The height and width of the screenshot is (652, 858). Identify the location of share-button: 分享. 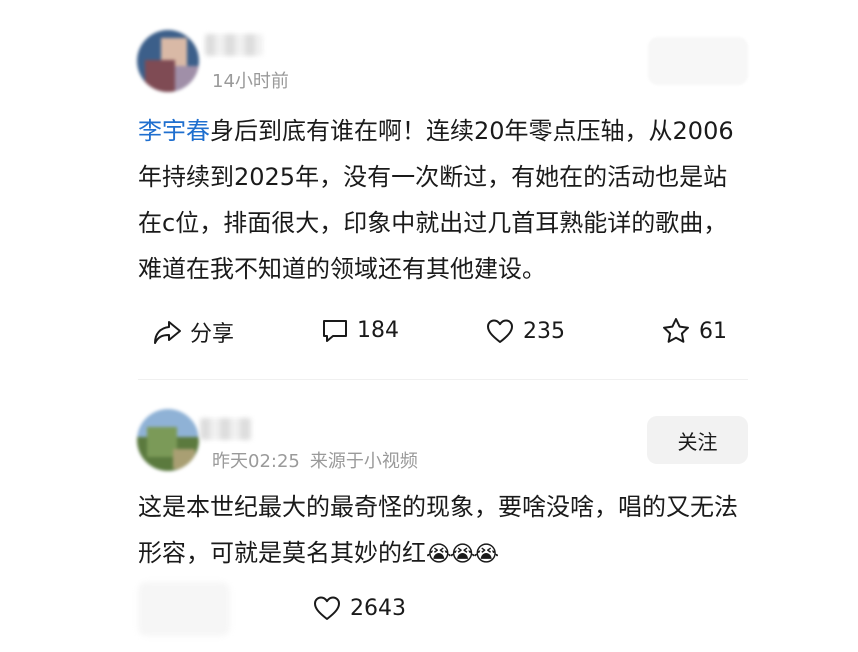
(193, 332).